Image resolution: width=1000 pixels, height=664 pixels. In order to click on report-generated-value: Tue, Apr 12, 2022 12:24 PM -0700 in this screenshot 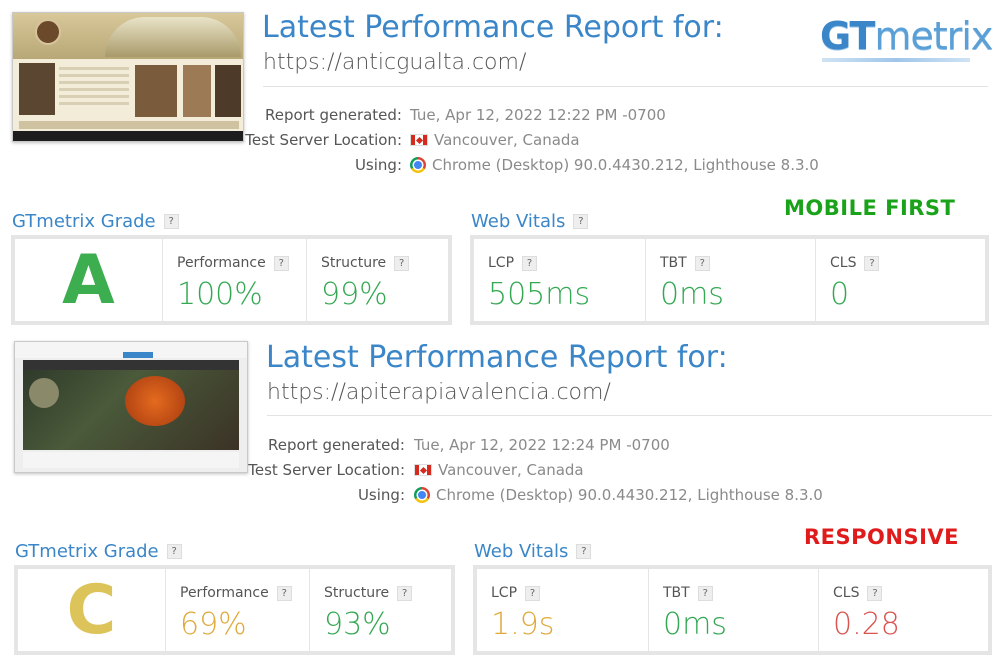, I will do `click(542, 445)`.